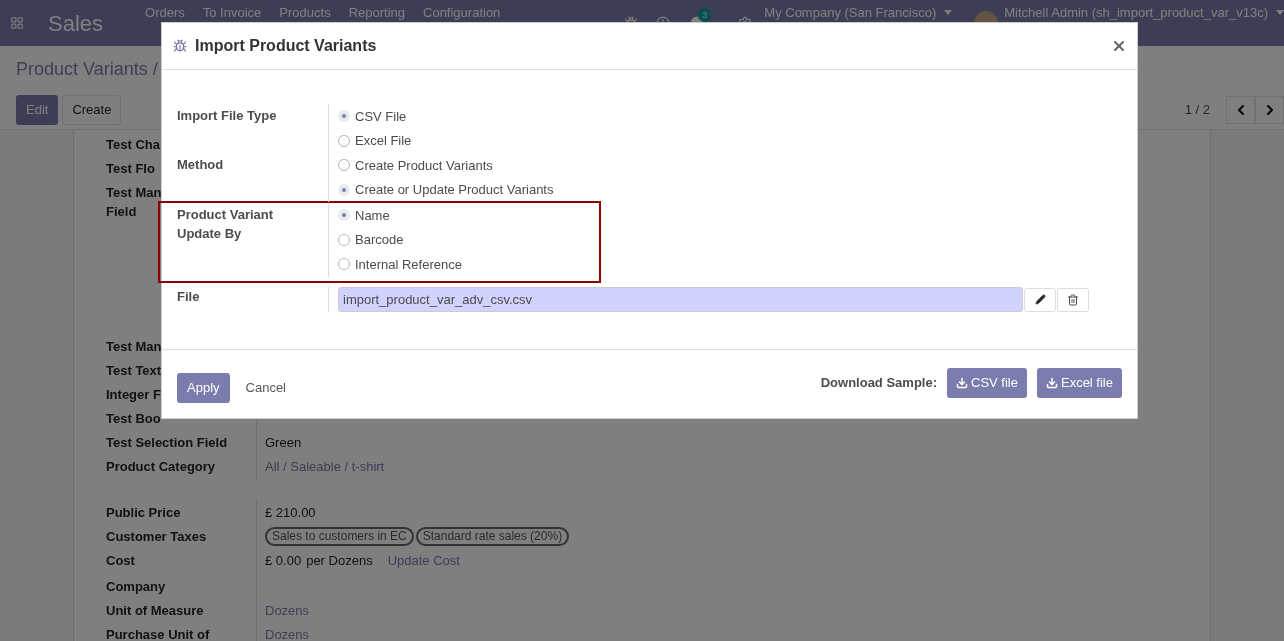 The height and width of the screenshot is (641, 1284). Describe the element at coordinates (226, 224) in the screenshot. I see `field-label: Product Variant Update By` at that location.